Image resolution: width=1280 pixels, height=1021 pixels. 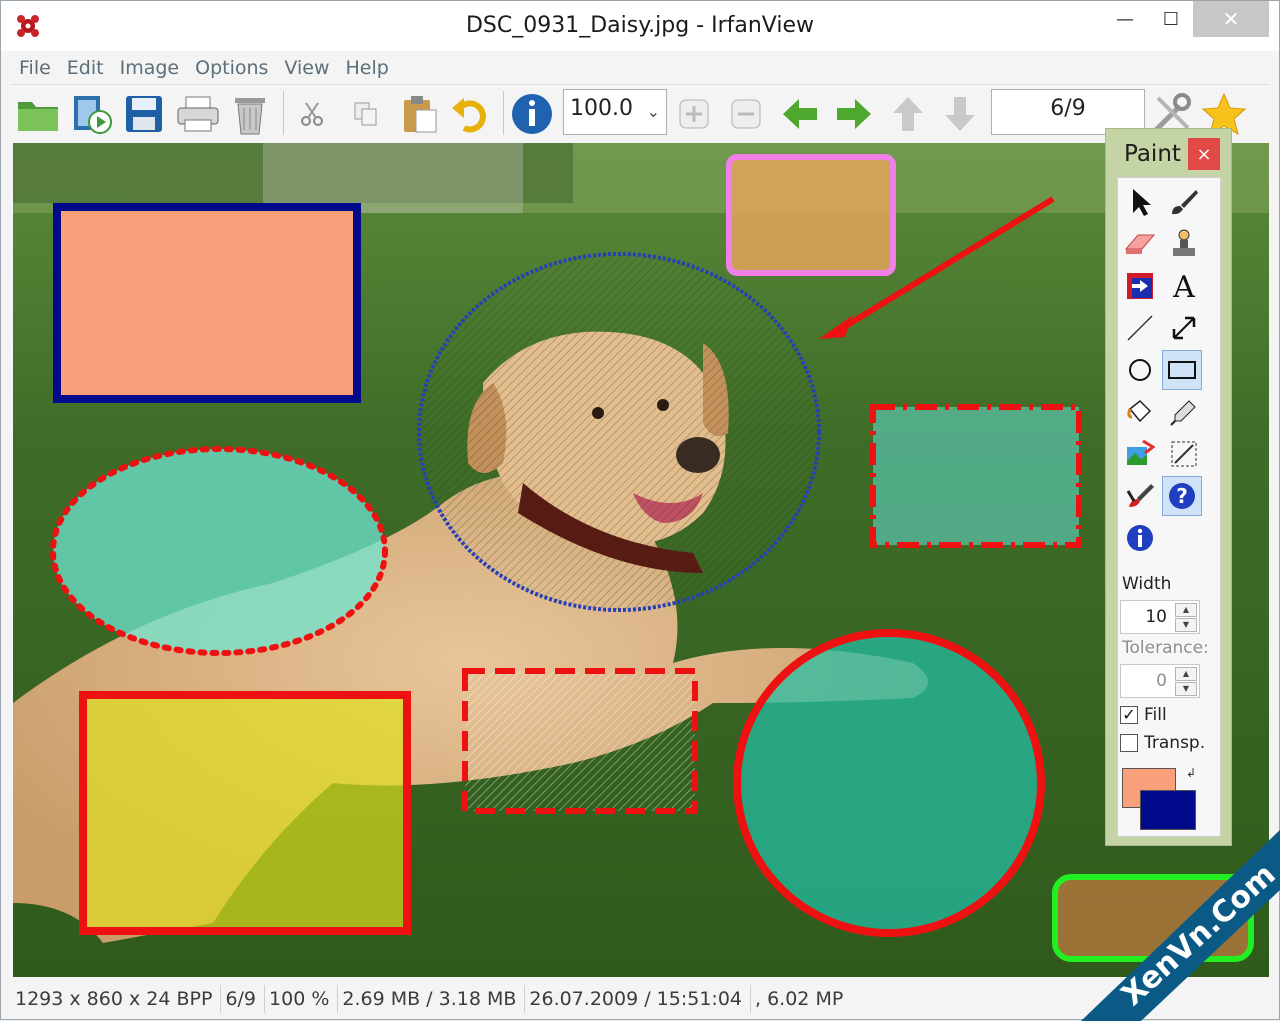 I want to click on transp-checkbox, so click(x=1129, y=743).